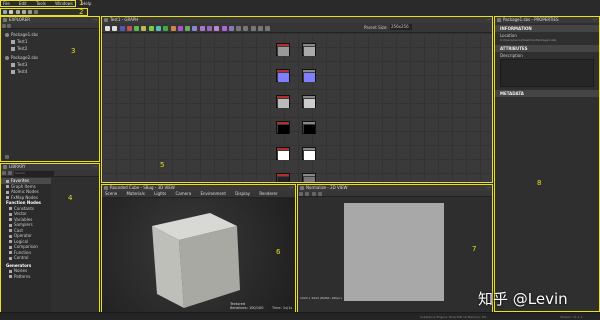 The height and width of the screenshot is (320, 600). What do you see at coordinates (268, 194) in the screenshot?
I see `view3d-menu-renderer: Renderer` at bounding box center [268, 194].